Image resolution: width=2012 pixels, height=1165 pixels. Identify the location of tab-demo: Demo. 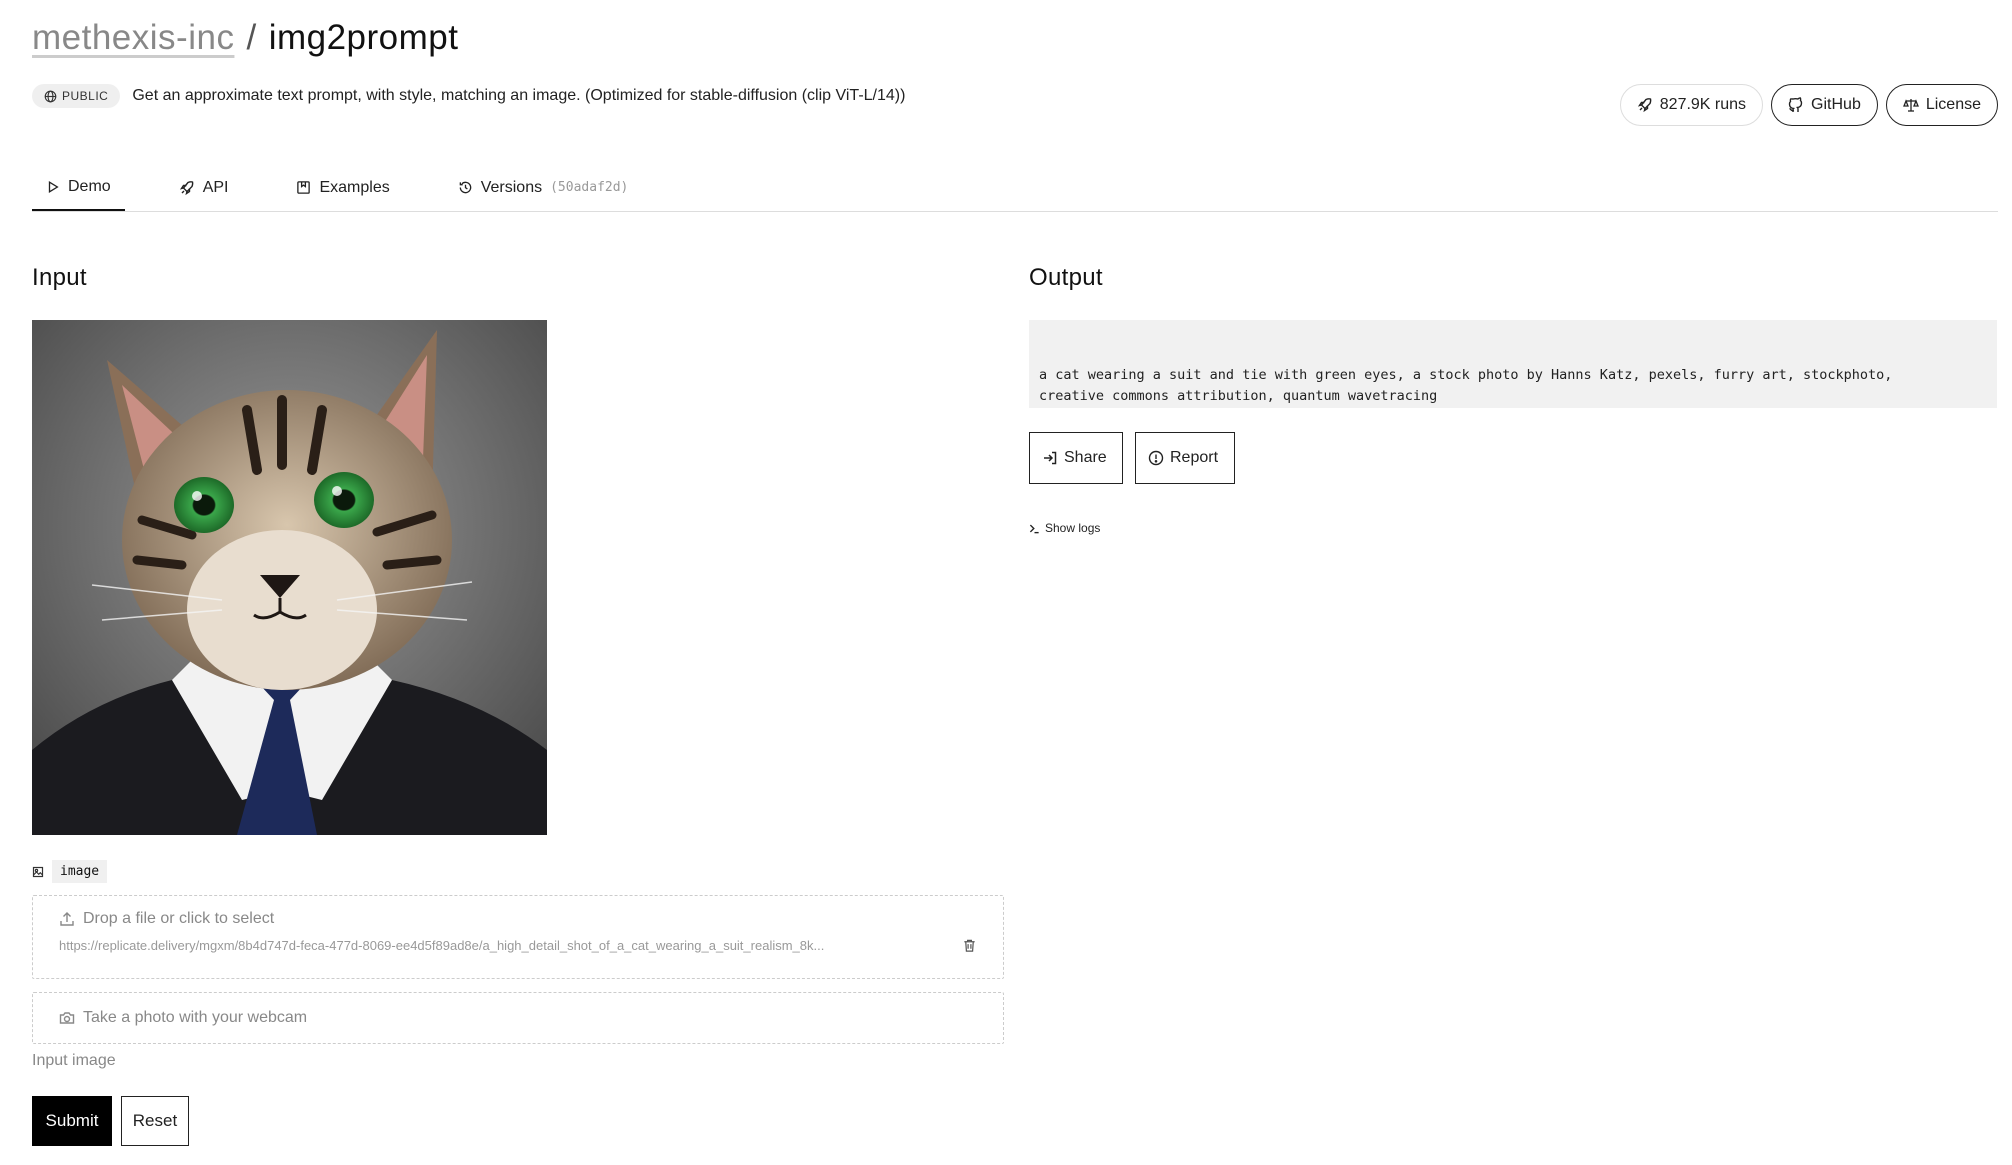
(78, 187).